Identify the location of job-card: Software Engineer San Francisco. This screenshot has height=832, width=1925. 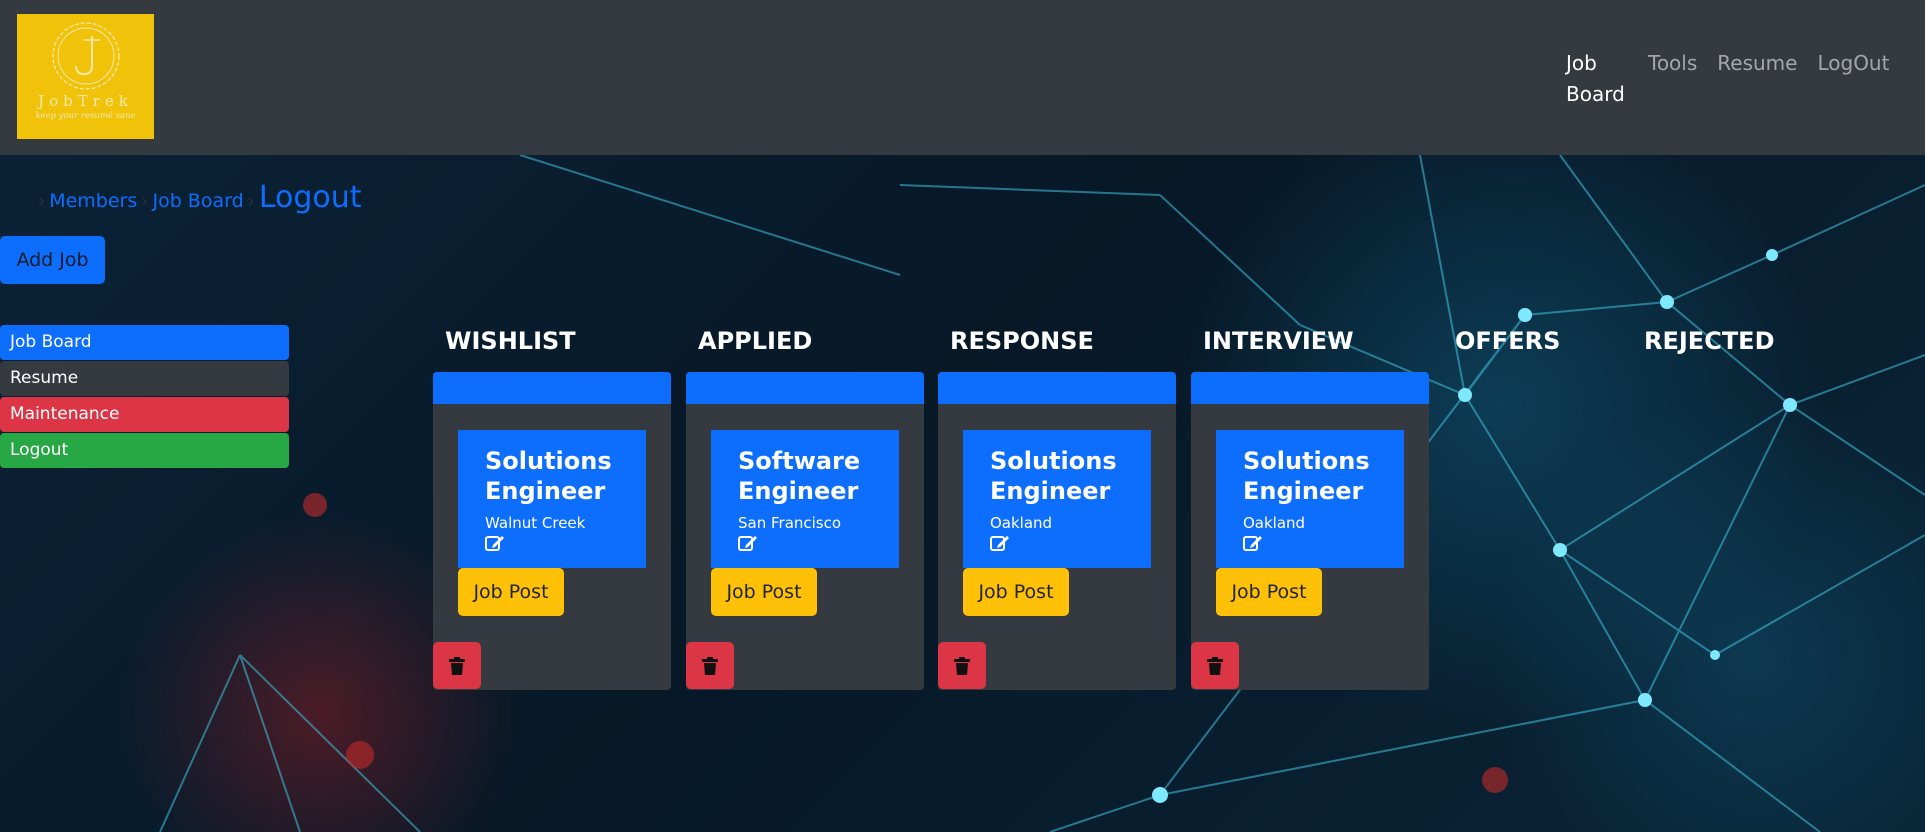
(805, 499).